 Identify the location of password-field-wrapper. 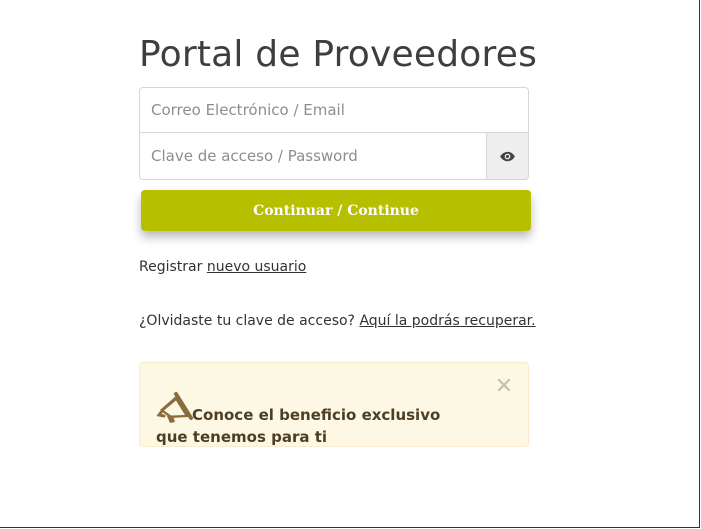
(313, 156).